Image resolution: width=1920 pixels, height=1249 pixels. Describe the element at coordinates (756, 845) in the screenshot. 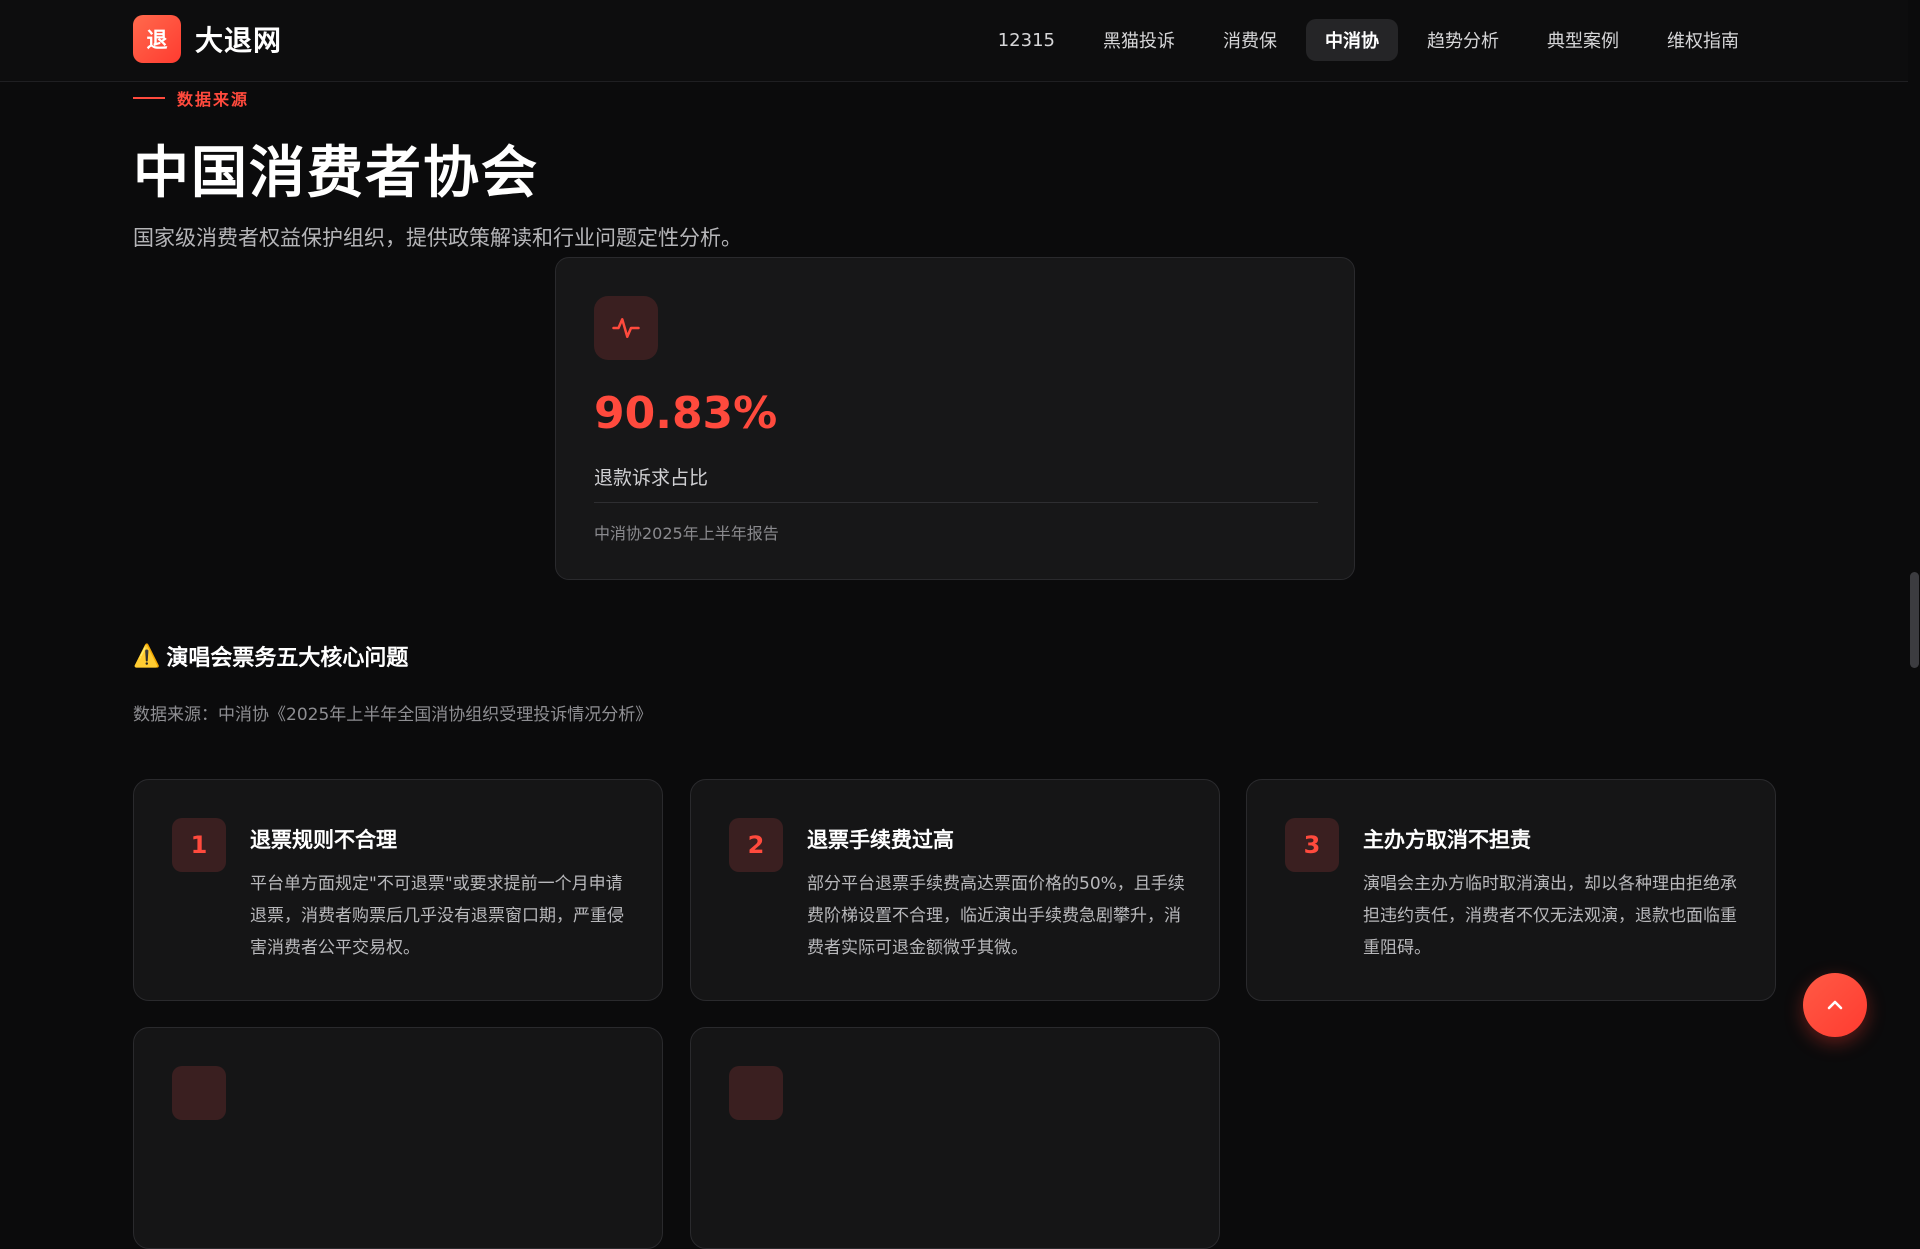

I see `issue-number: 2` at that location.